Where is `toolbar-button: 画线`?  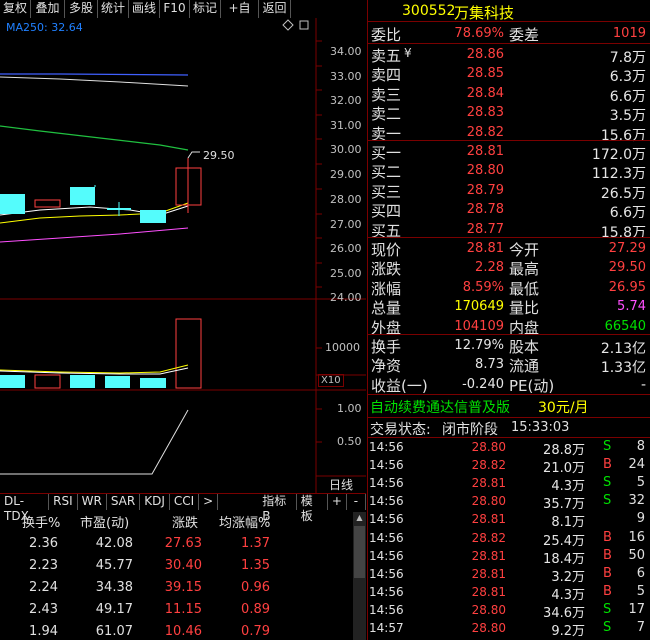 toolbar-button: 画线 is located at coordinates (144, 9).